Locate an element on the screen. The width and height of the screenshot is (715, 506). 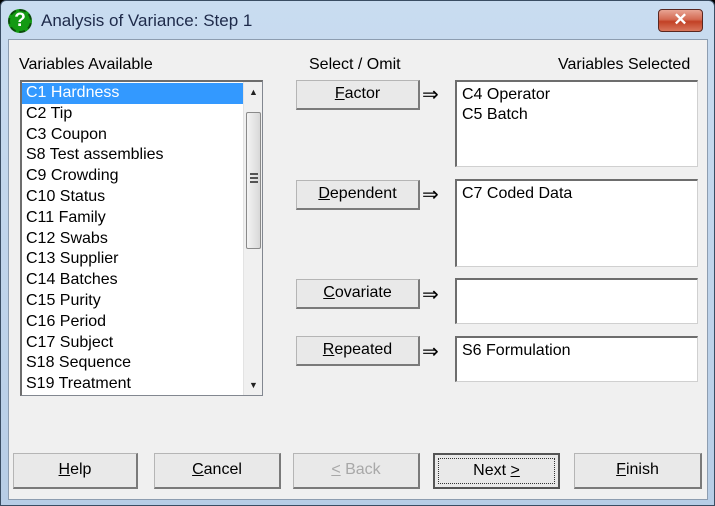
repeated-button: Repeated is located at coordinates (358, 351).